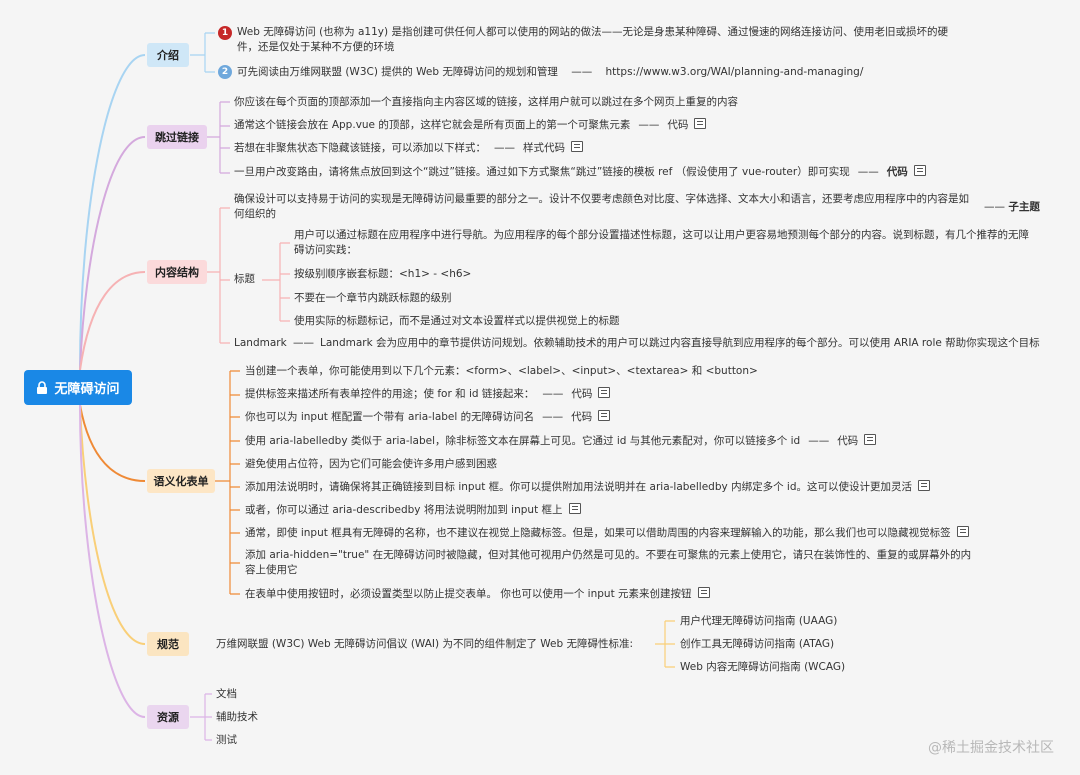 The image size is (1080, 775). What do you see at coordinates (457, 321) in the screenshot?
I see `headings-item-4: 使用实际的标题标记，而不是通过对文本设置样式以提供视觉上的标题` at bounding box center [457, 321].